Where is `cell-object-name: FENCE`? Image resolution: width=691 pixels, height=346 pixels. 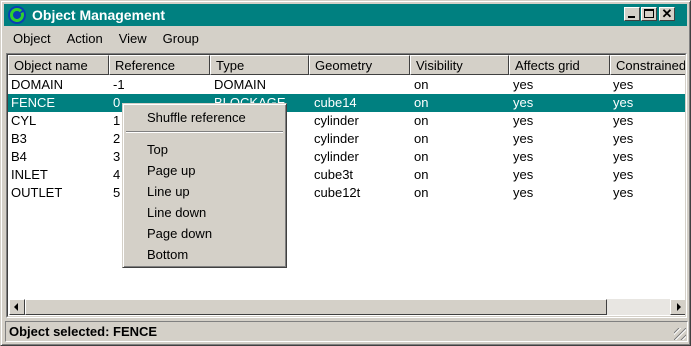 cell-object-name: FENCE is located at coordinates (33, 102).